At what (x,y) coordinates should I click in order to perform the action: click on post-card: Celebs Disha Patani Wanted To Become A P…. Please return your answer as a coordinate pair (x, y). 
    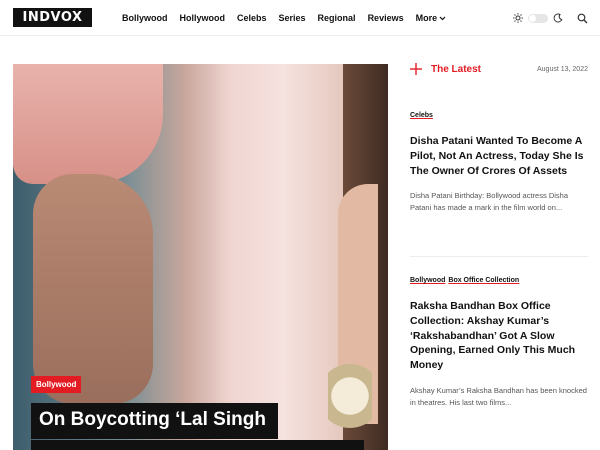
    Looking at the image, I should click on (499, 159).